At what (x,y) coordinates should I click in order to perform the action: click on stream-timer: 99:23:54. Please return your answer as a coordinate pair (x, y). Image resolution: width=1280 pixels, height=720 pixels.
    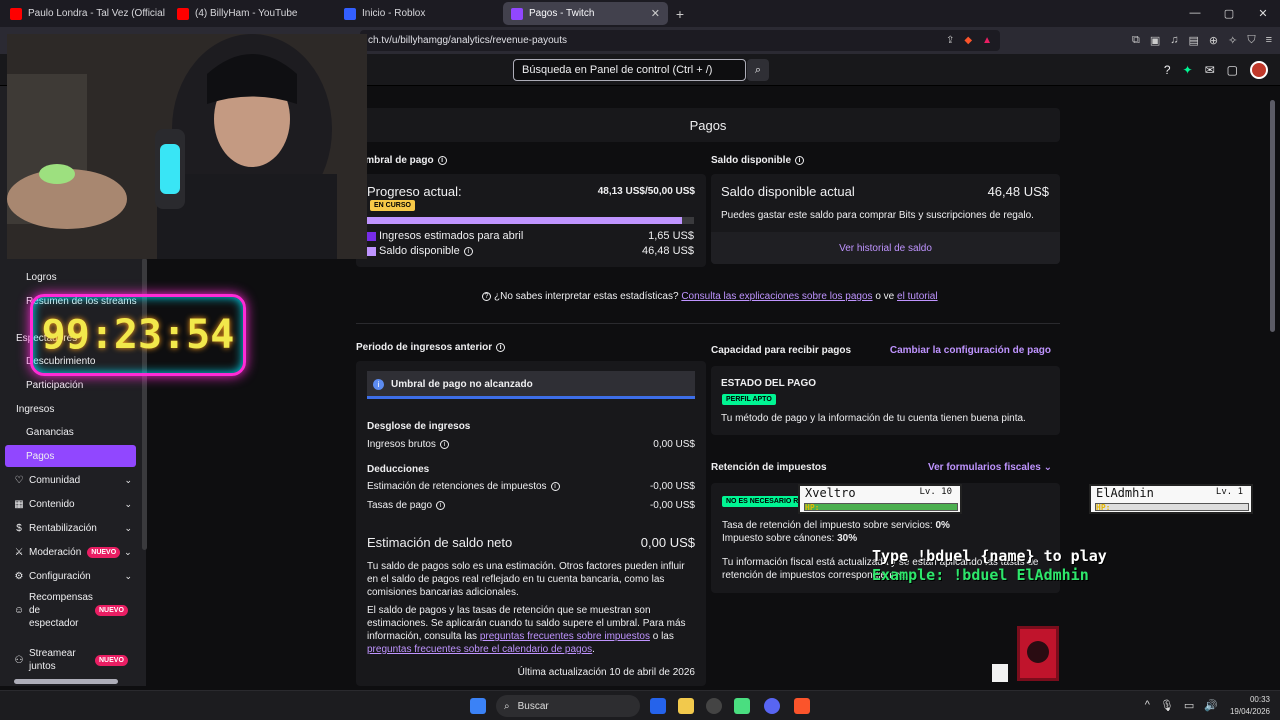
    Looking at the image, I should click on (138, 335).